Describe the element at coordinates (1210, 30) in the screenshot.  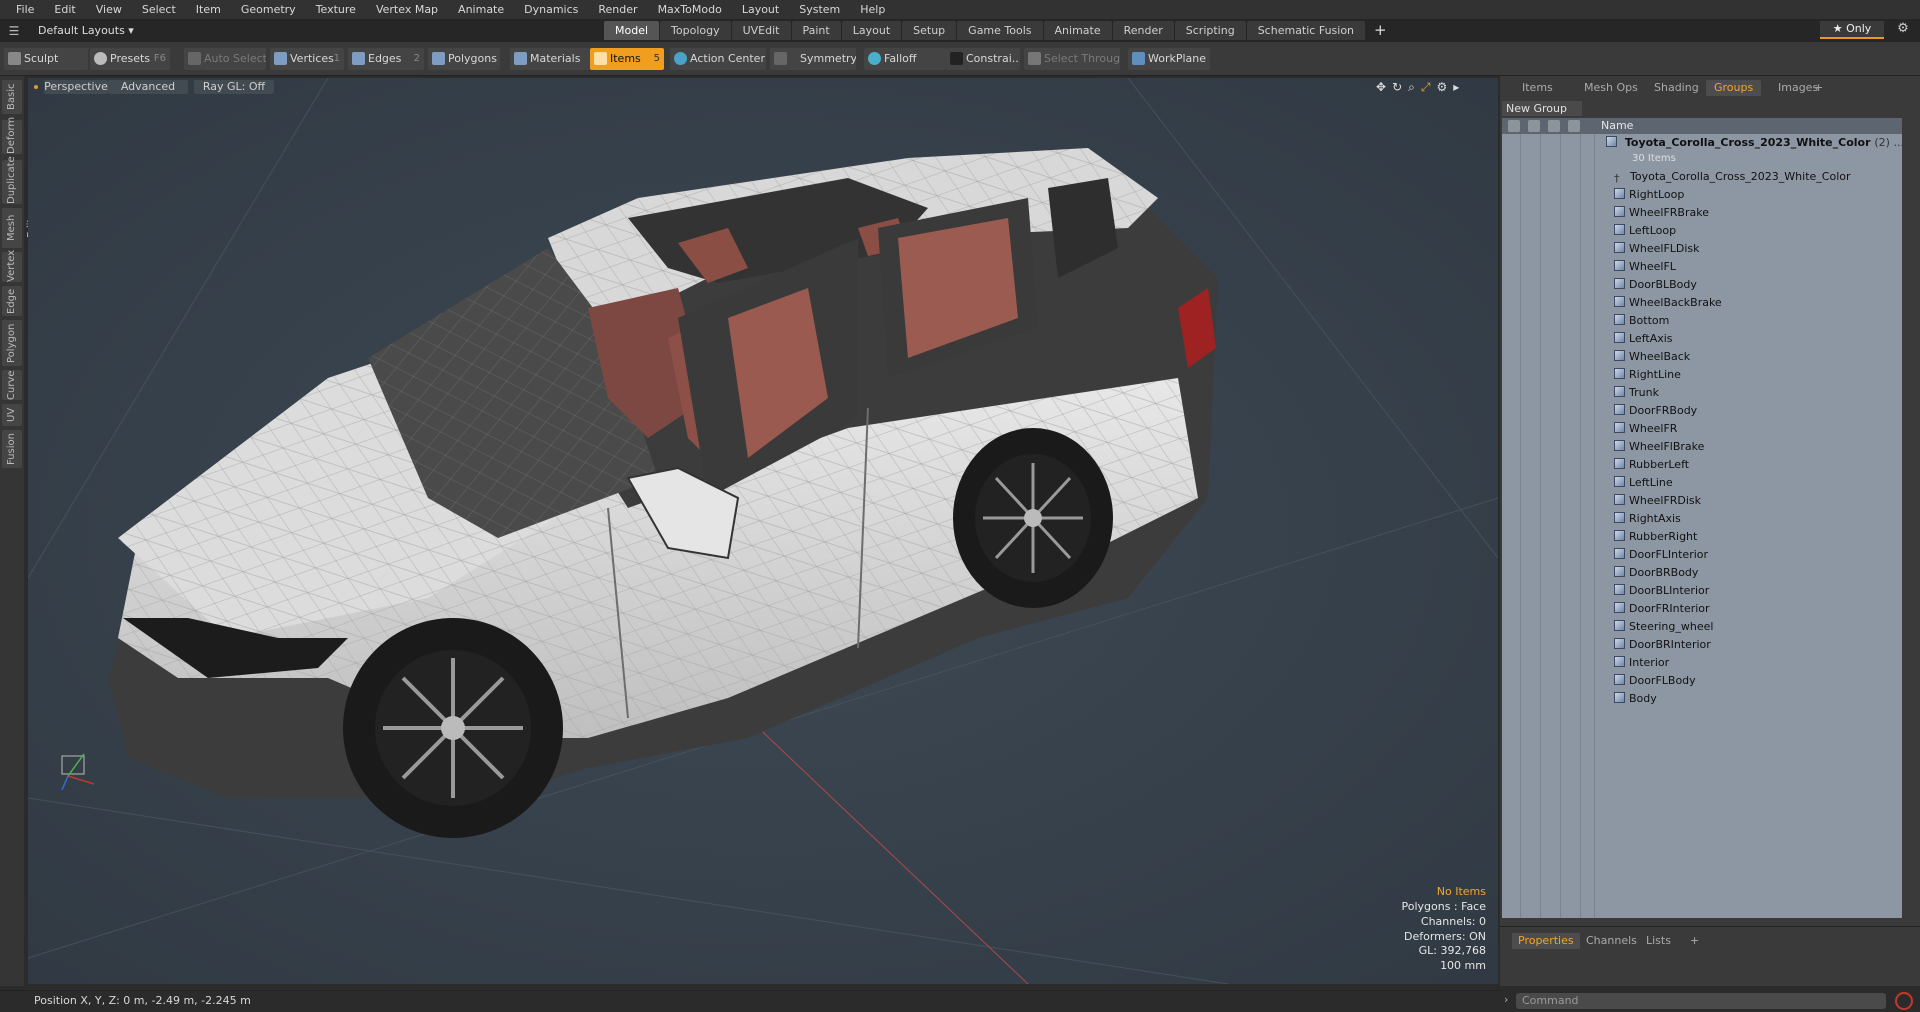
I see `tab-scripting: Scripting` at that location.